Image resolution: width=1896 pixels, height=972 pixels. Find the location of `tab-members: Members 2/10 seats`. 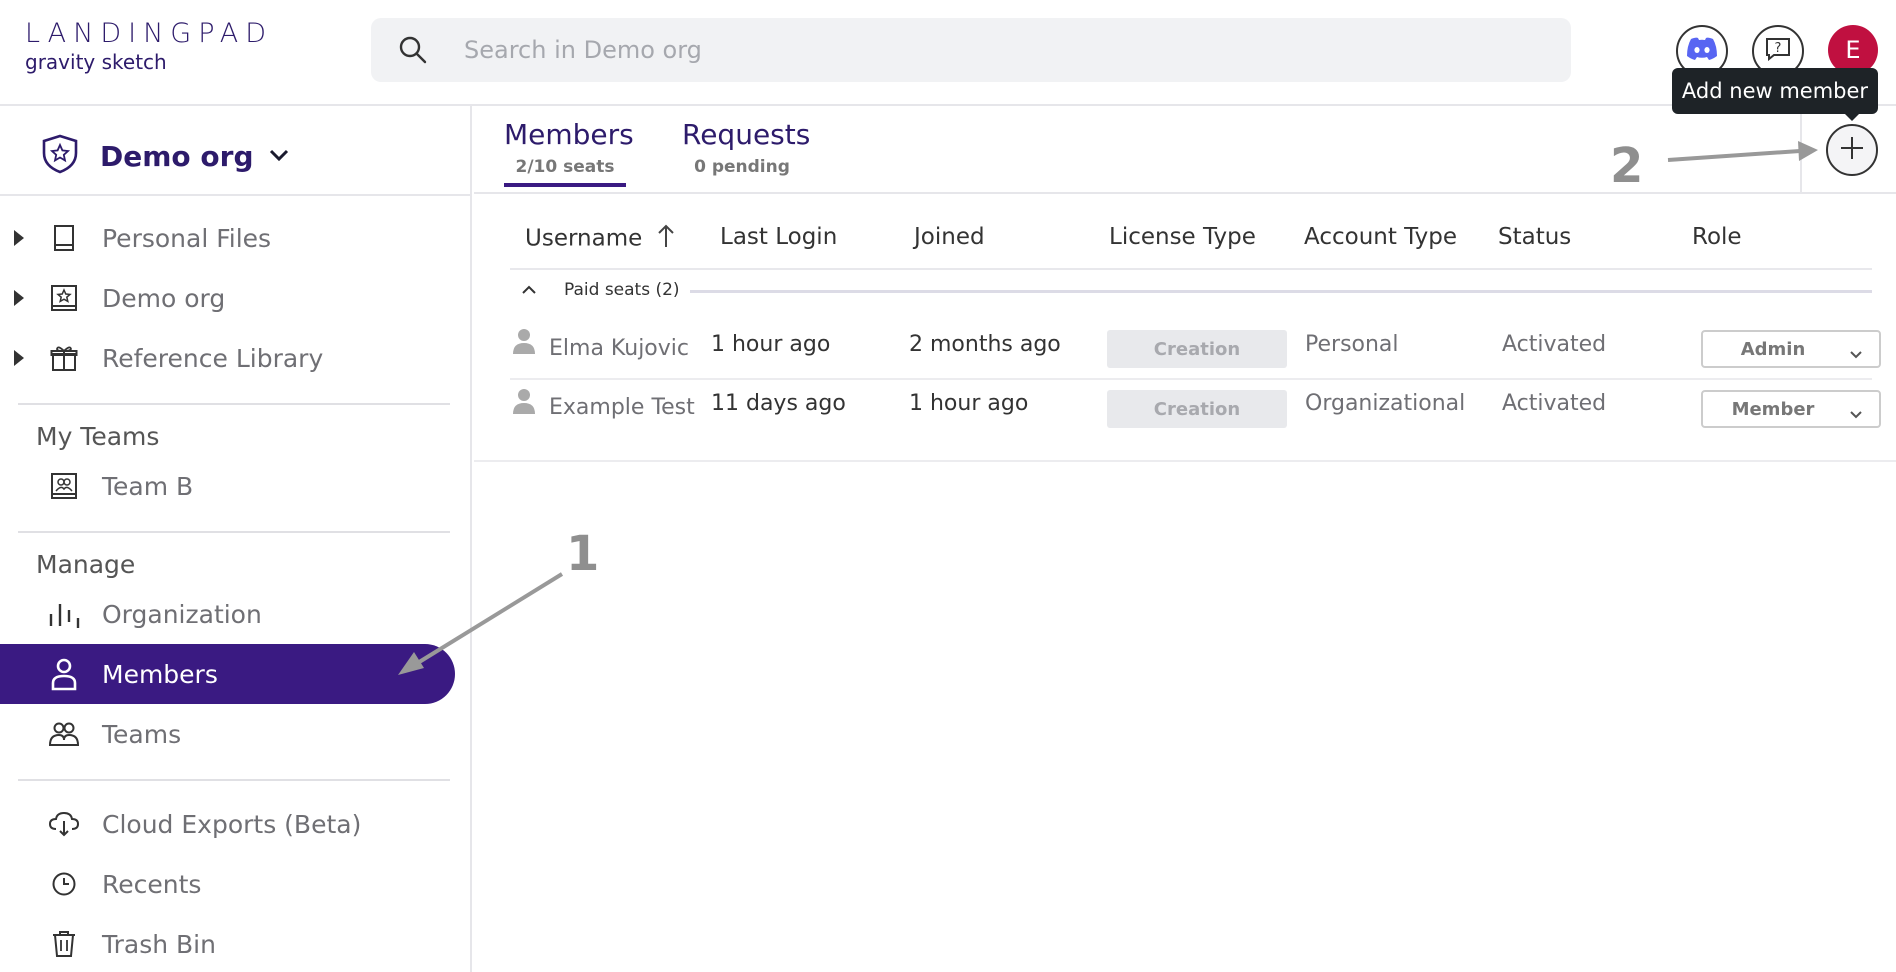

tab-members: Members 2/10 seats is located at coordinates (569, 152).